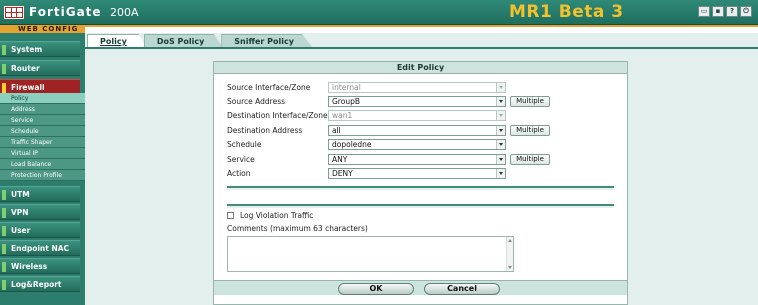 Image resolution: width=758 pixels, height=305 pixels. What do you see at coordinates (277, 115) in the screenshot?
I see `destination-interface-label: Destination Interface/Zone` at bounding box center [277, 115].